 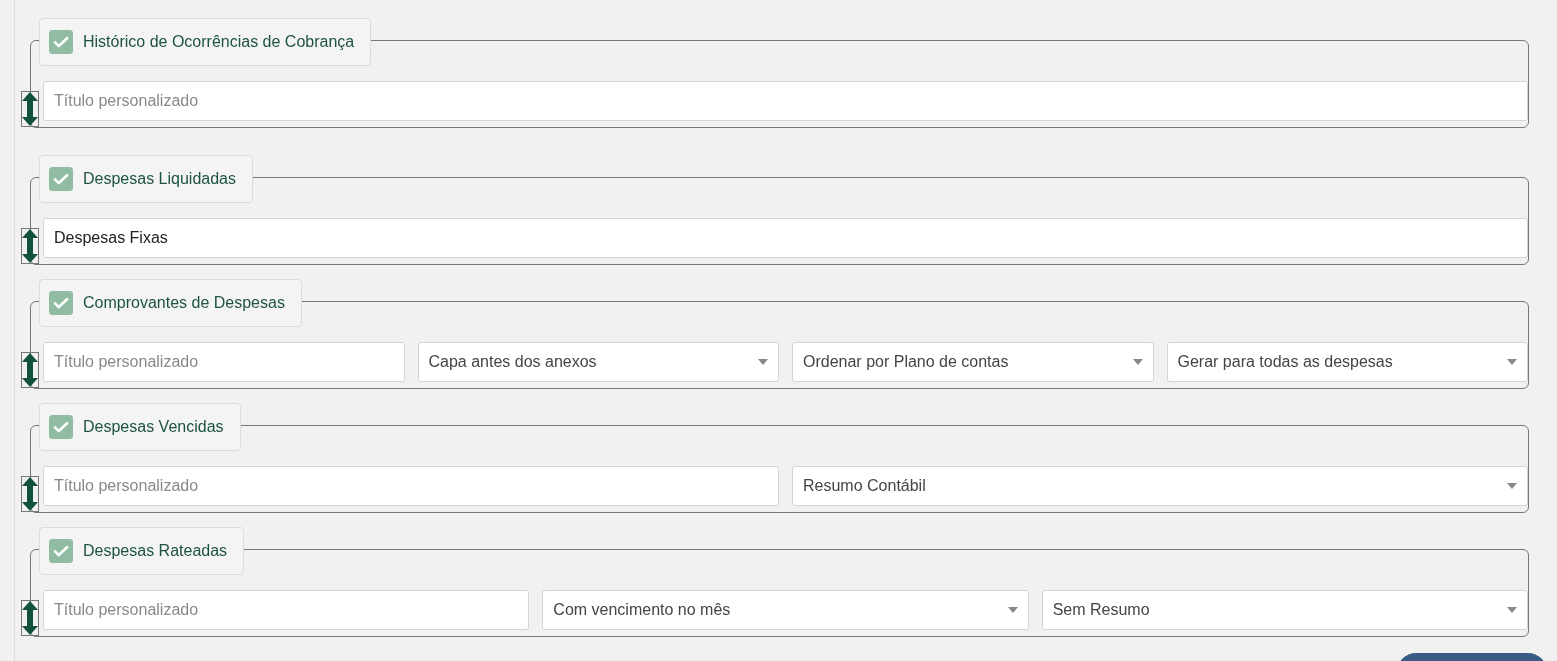 What do you see at coordinates (1347, 362) in the screenshot?
I see `dropdown: Gerar para todas as despesas` at bounding box center [1347, 362].